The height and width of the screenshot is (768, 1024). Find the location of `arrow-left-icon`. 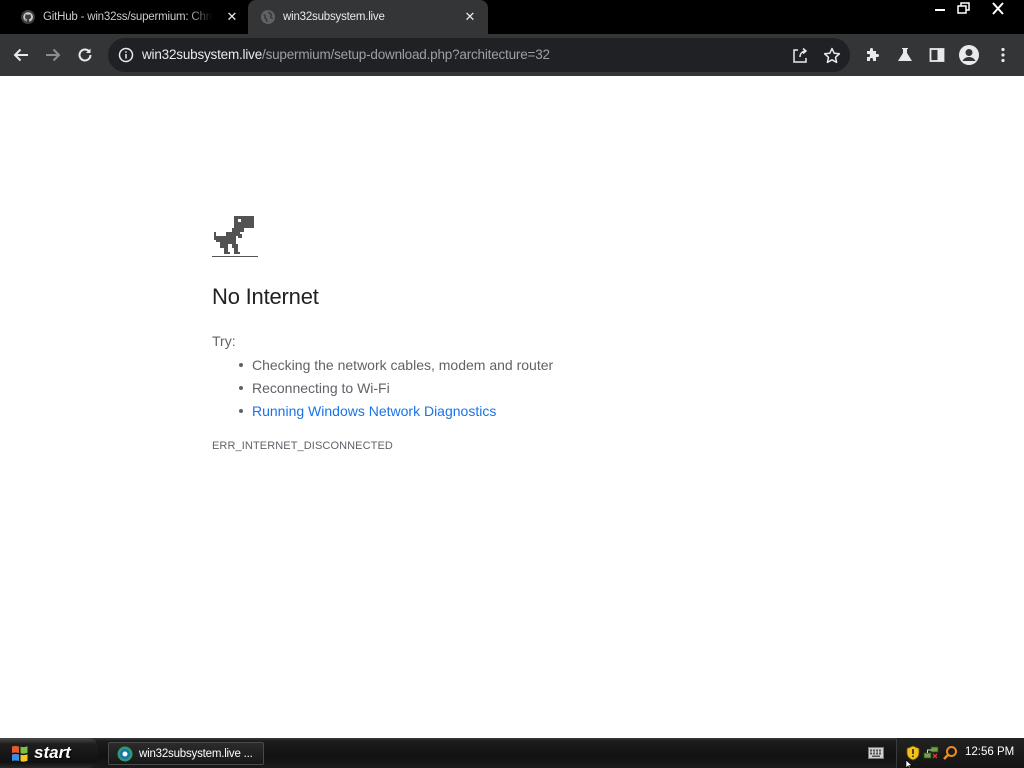

arrow-left-icon is located at coordinates (20, 55).